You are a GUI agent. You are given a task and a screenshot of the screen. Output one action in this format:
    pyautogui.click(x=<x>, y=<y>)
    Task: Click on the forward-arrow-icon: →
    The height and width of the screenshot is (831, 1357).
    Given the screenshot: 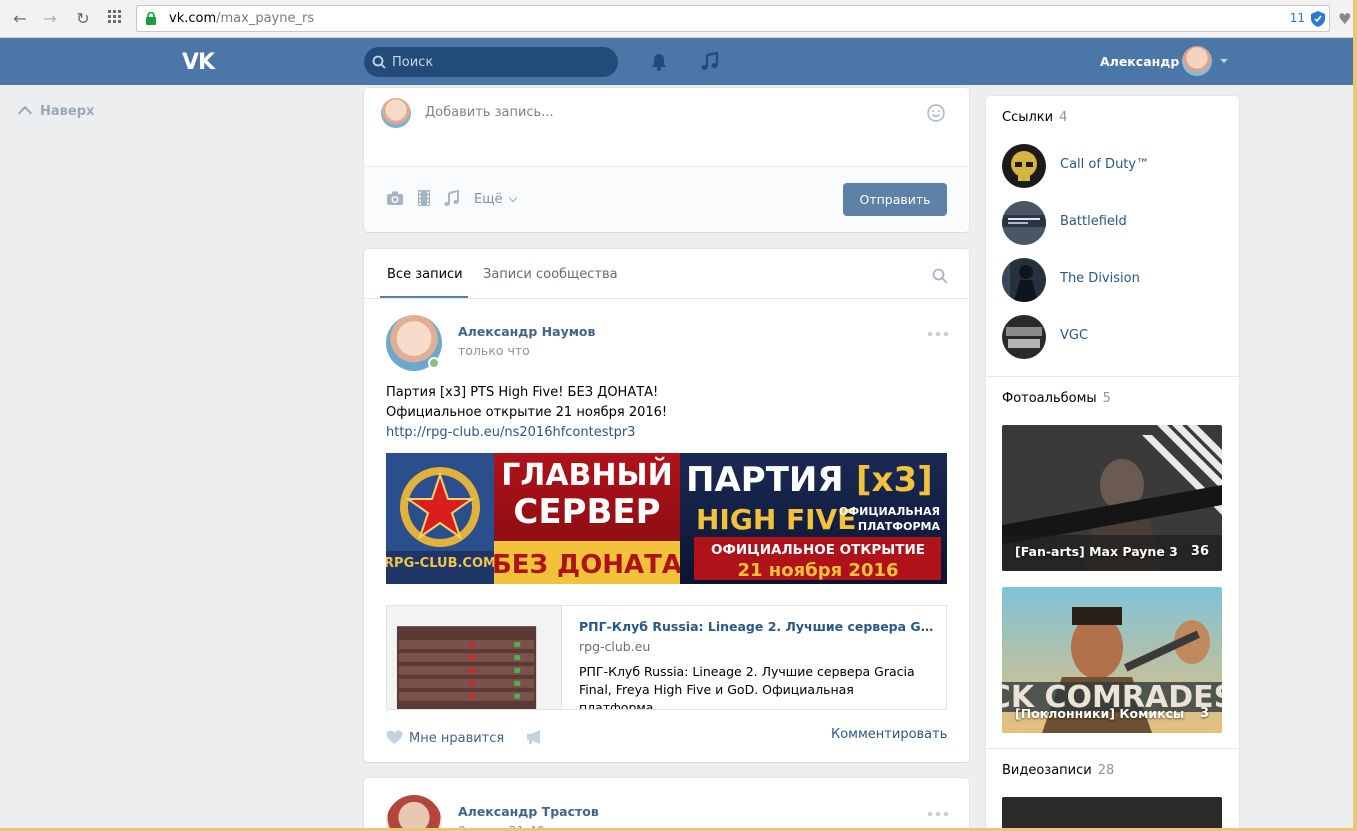 What is the action you would take?
    pyautogui.click(x=50, y=19)
    